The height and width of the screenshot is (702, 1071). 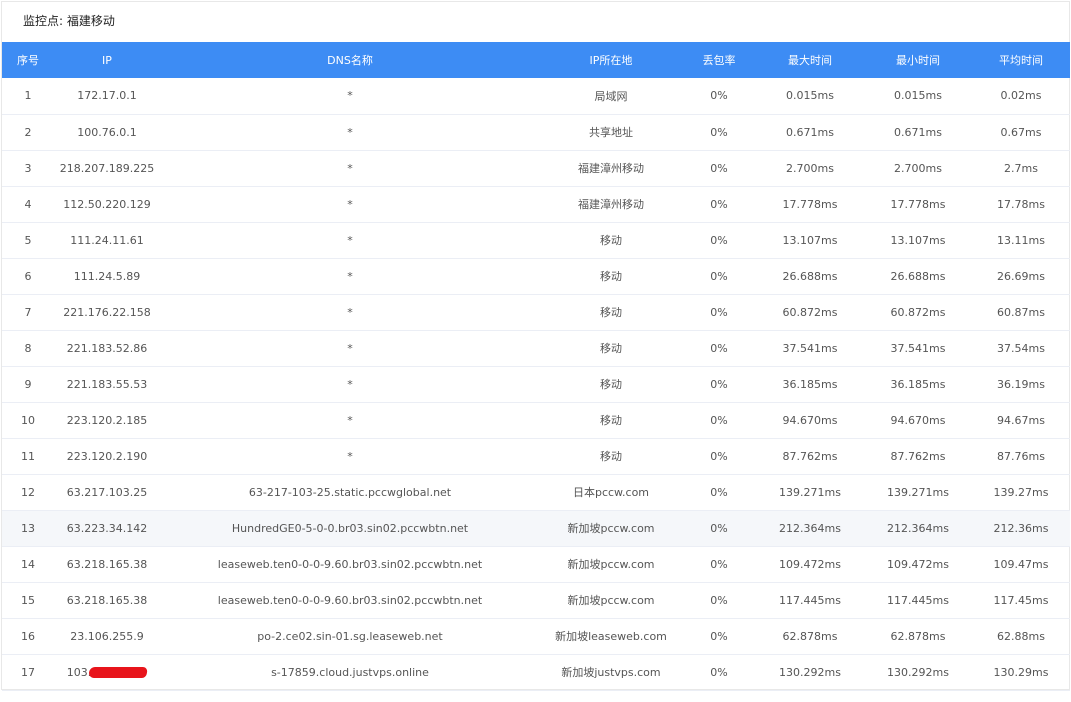 What do you see at coordinates (918, 168) in the screenshot?
I see `cell-min-time: 2.700ms` at bounding box center [918, 168].